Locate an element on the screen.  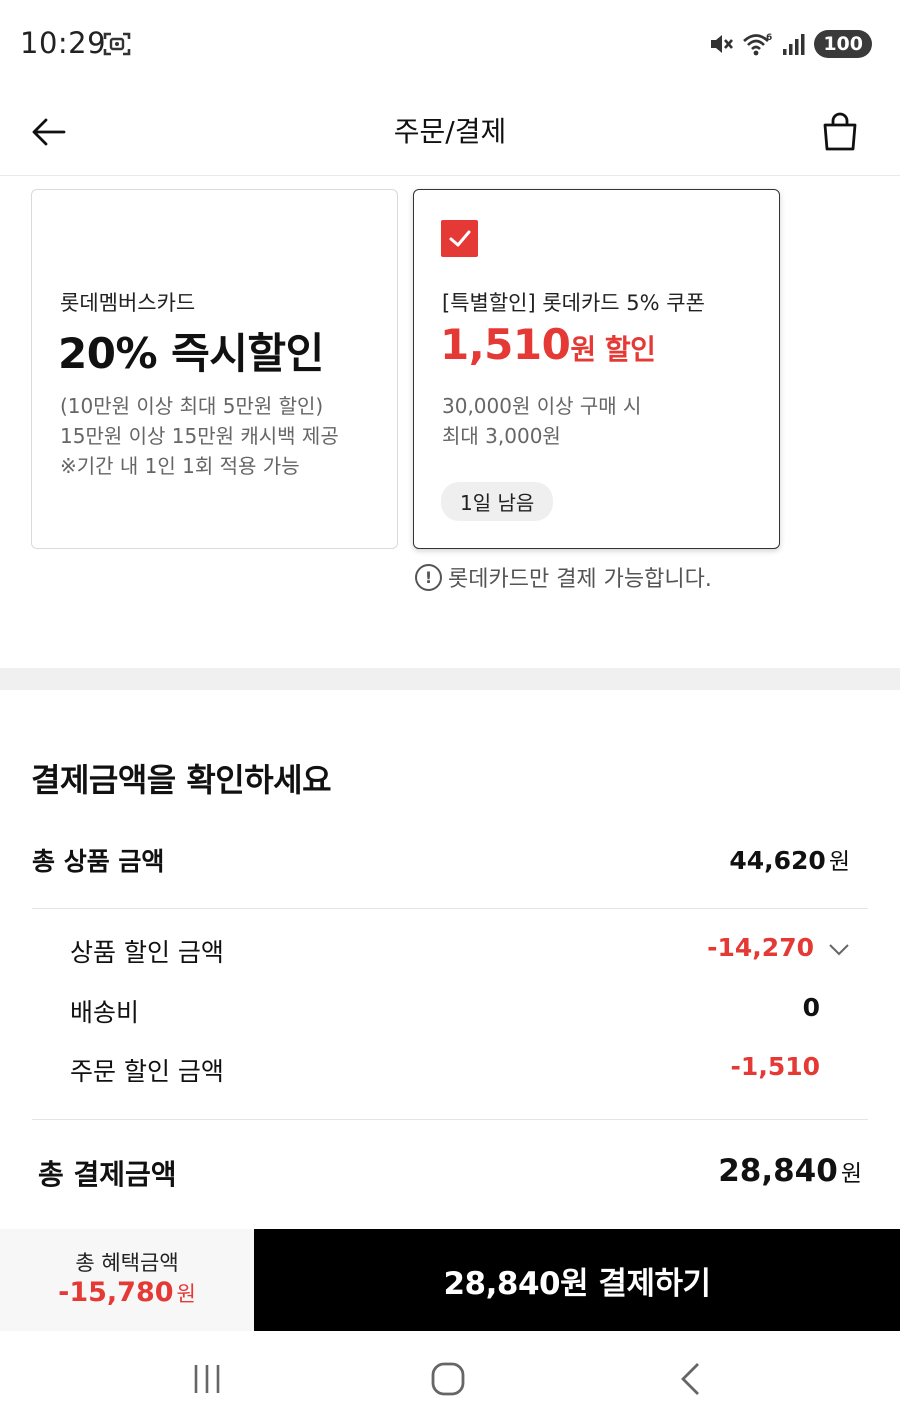
total-product-value-wrap: 44,620 원 is located at coordinates (789, 859).